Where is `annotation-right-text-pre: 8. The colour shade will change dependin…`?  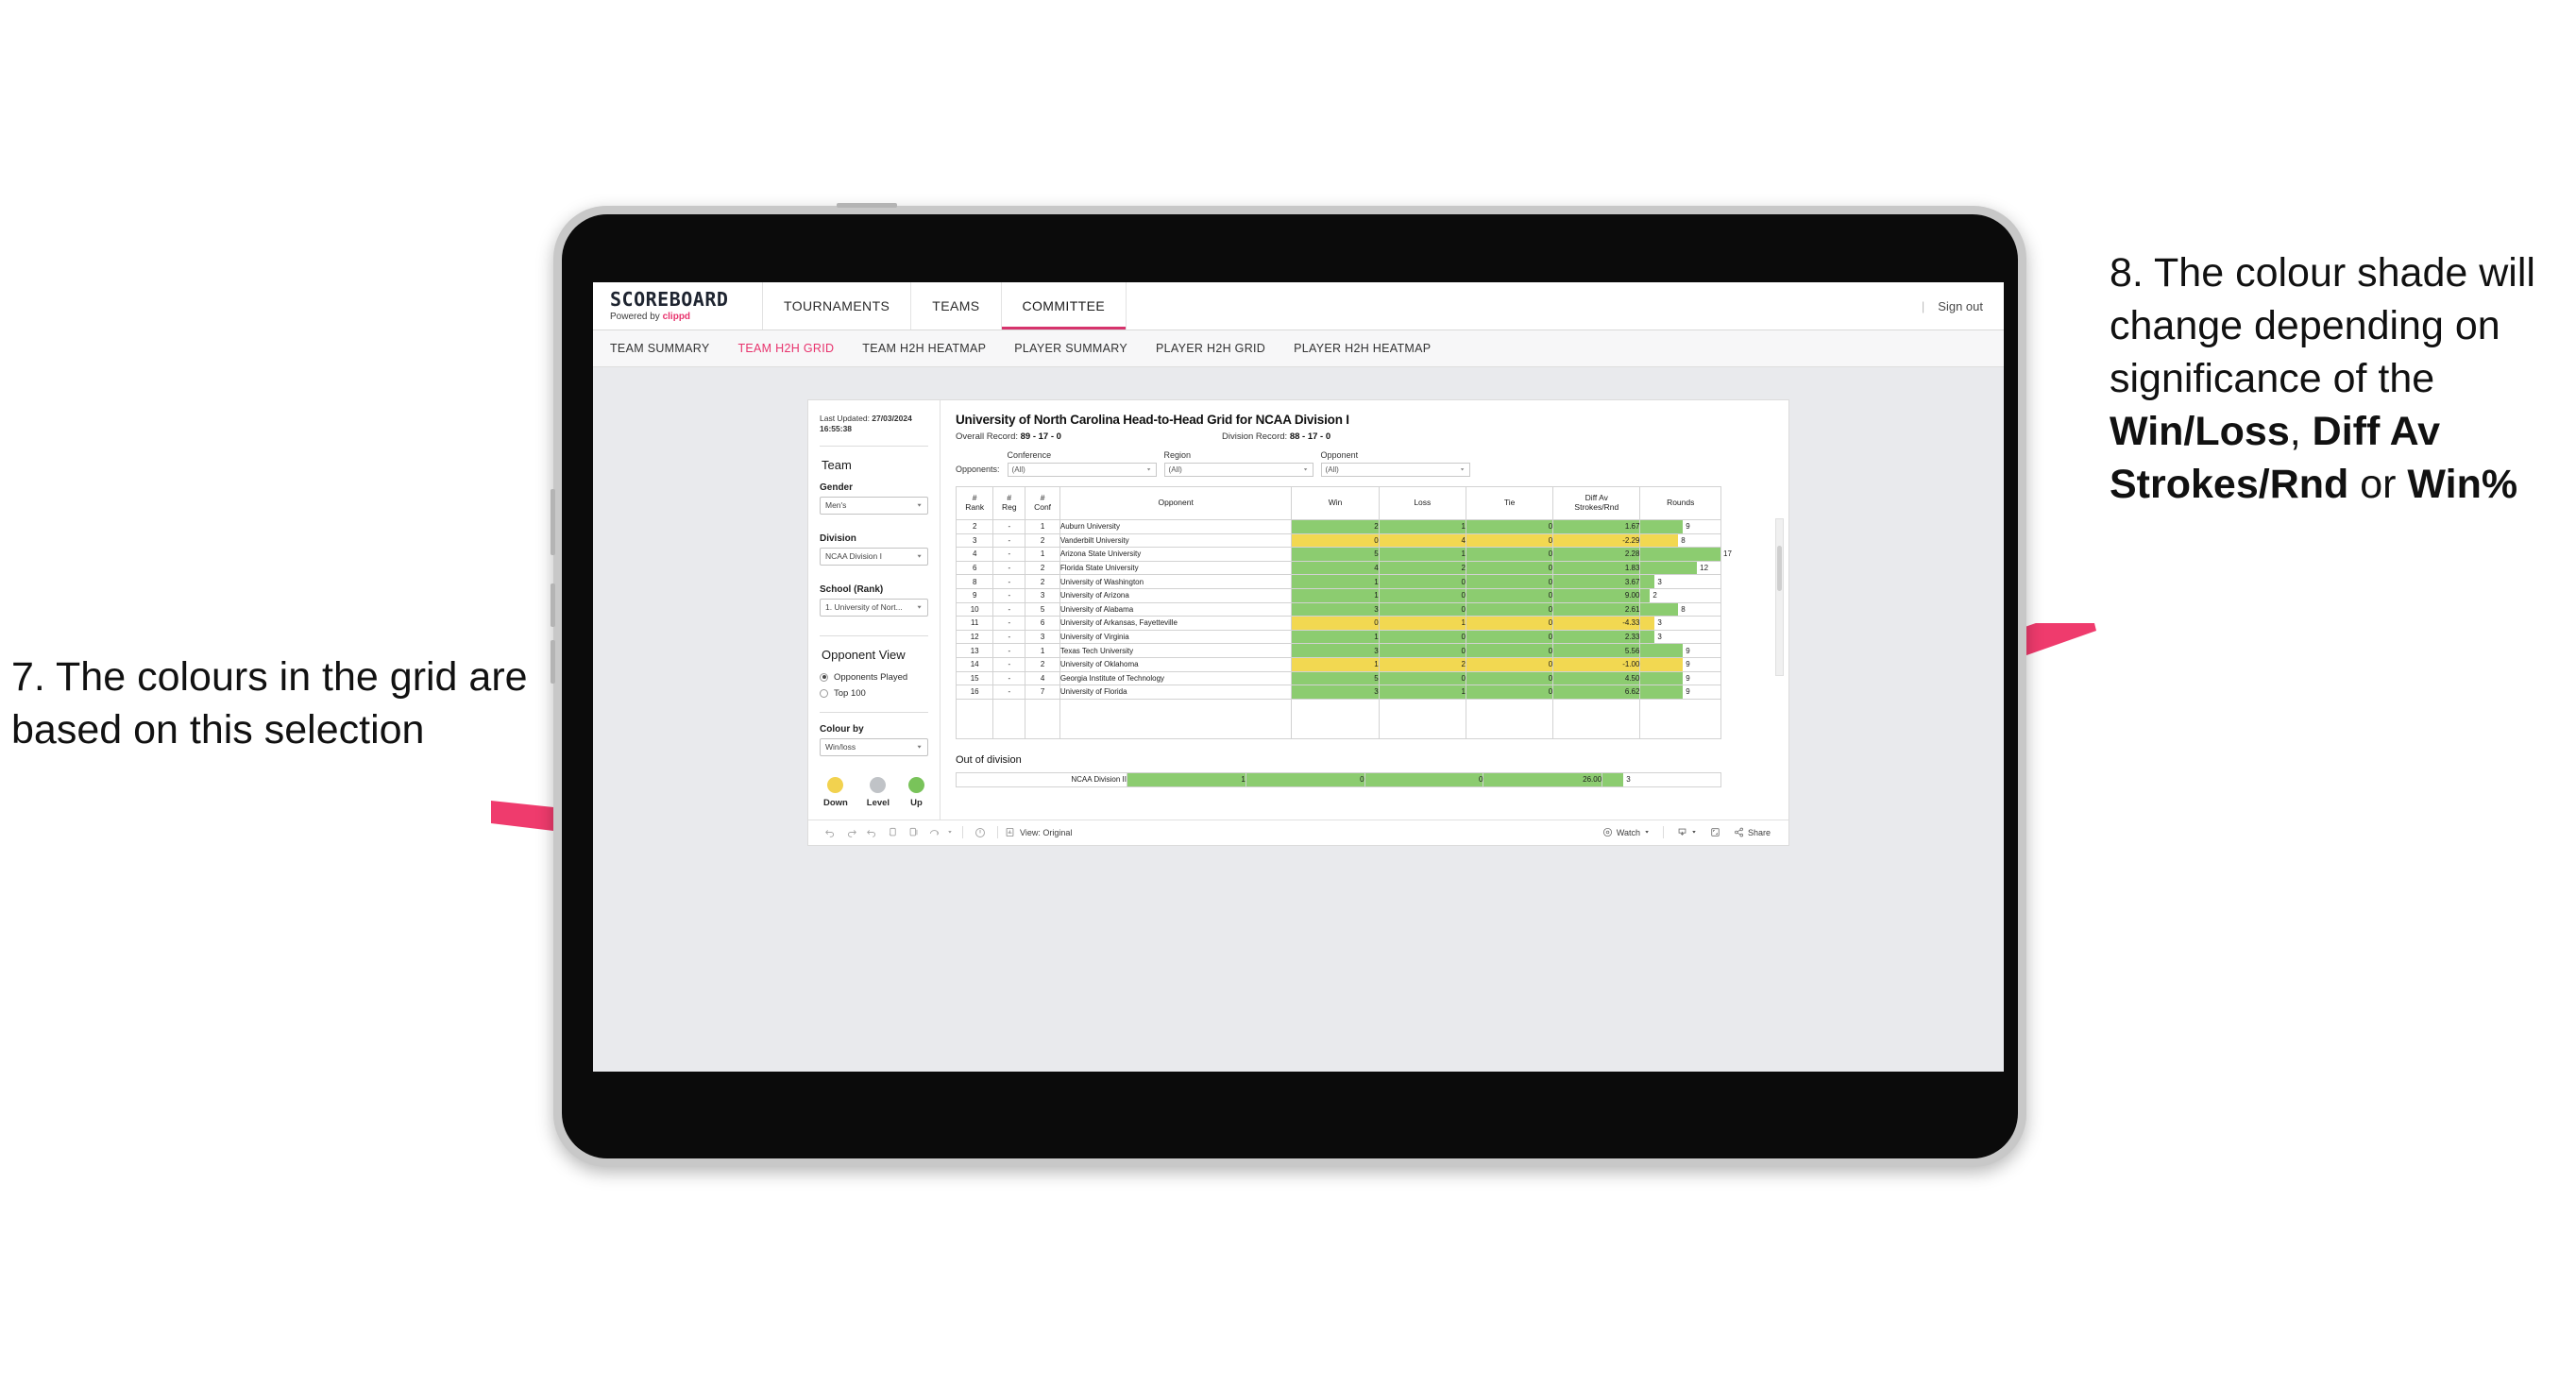 annotation-right-text-pre: 8. The colour shade will change dependin… is located at coordinates (2322, 325).